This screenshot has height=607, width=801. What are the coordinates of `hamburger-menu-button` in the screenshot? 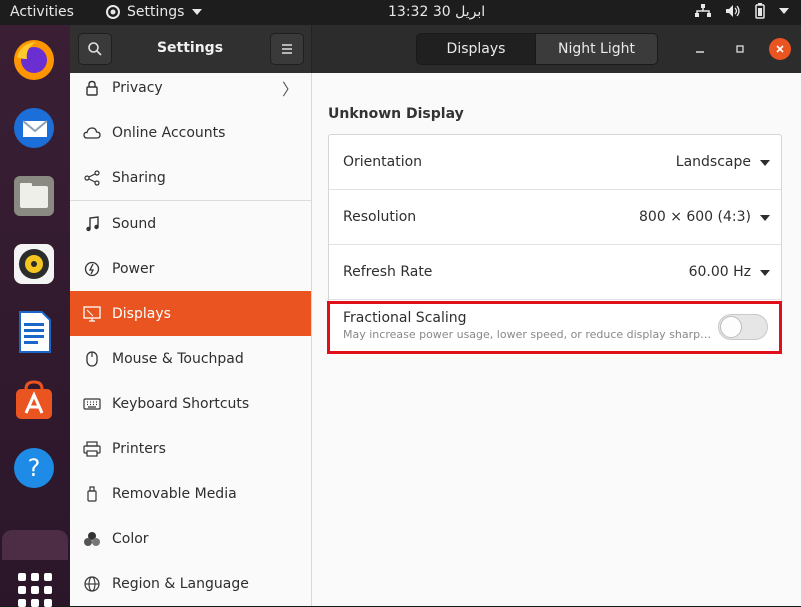 It's located at (287, 49).